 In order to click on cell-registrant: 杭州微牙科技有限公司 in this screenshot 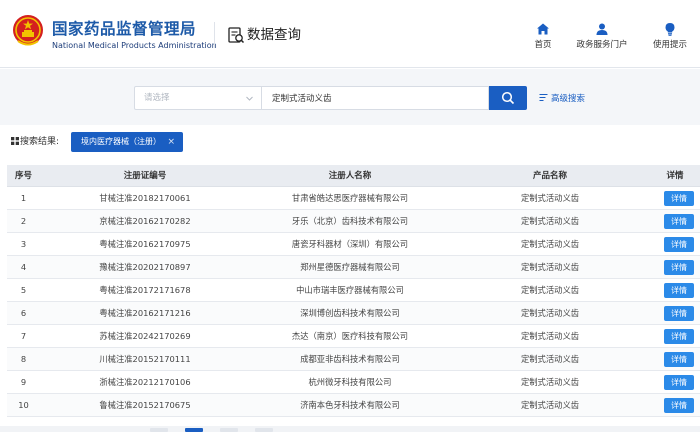, I will do `click(350, 382)`.